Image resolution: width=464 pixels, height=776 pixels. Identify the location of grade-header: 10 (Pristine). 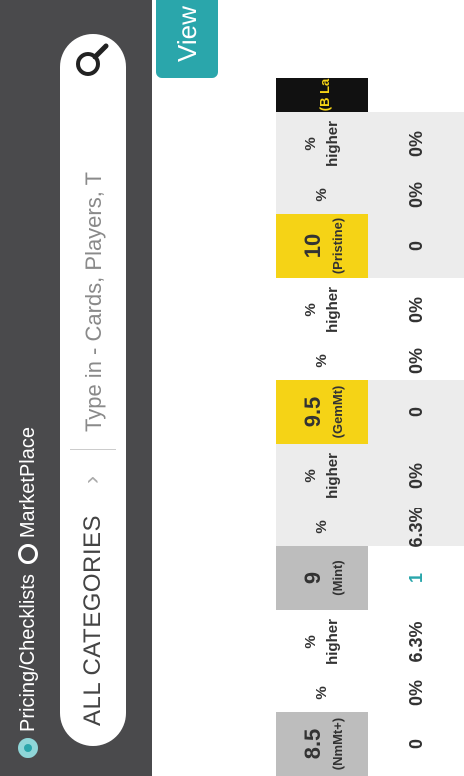
(322, 246).